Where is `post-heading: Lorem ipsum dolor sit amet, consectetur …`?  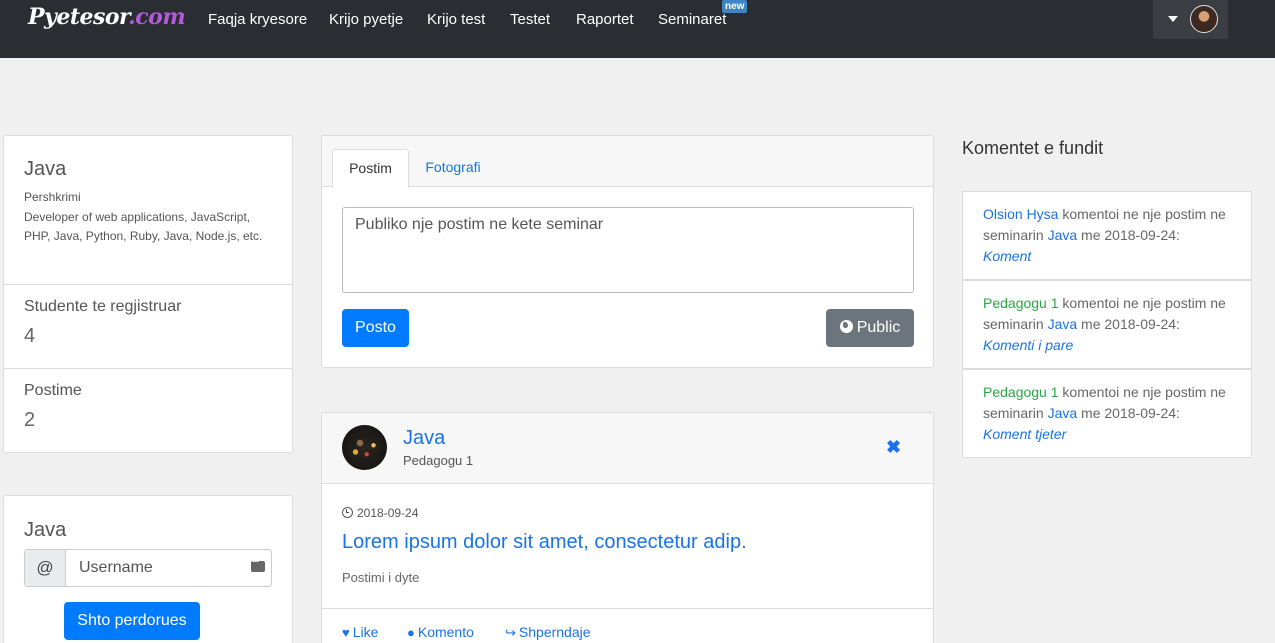
post-heading: Lorem ipsum dolor sit amet, consectetur … is located at coordinates (544, 542).